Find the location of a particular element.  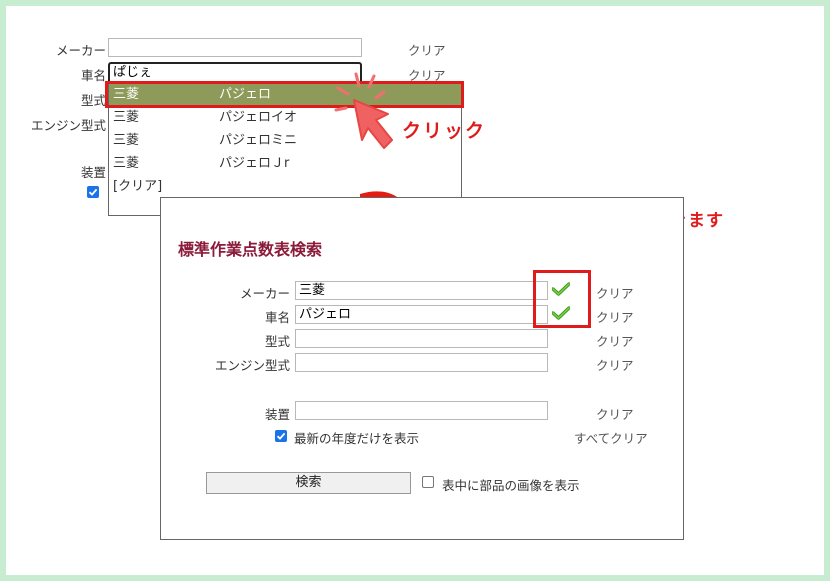

panel-maker-clear-link: クリア is located at coordinates (615, 292).